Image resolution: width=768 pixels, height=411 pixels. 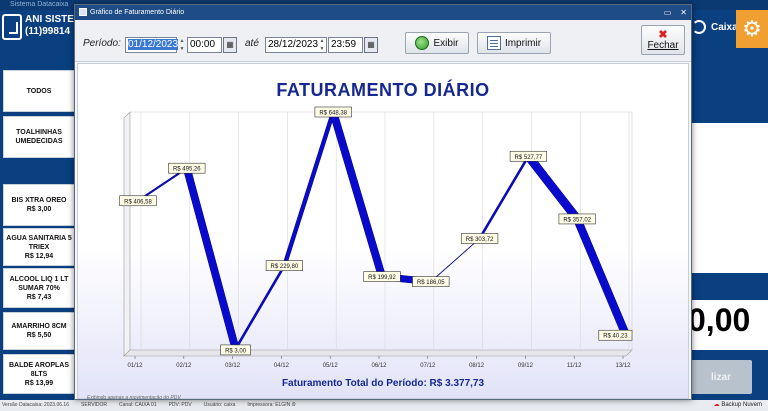 What do you see at coordinates (729, 198) in the screenshot?
I see `item-list-panel` at bounding box center [729, 198].